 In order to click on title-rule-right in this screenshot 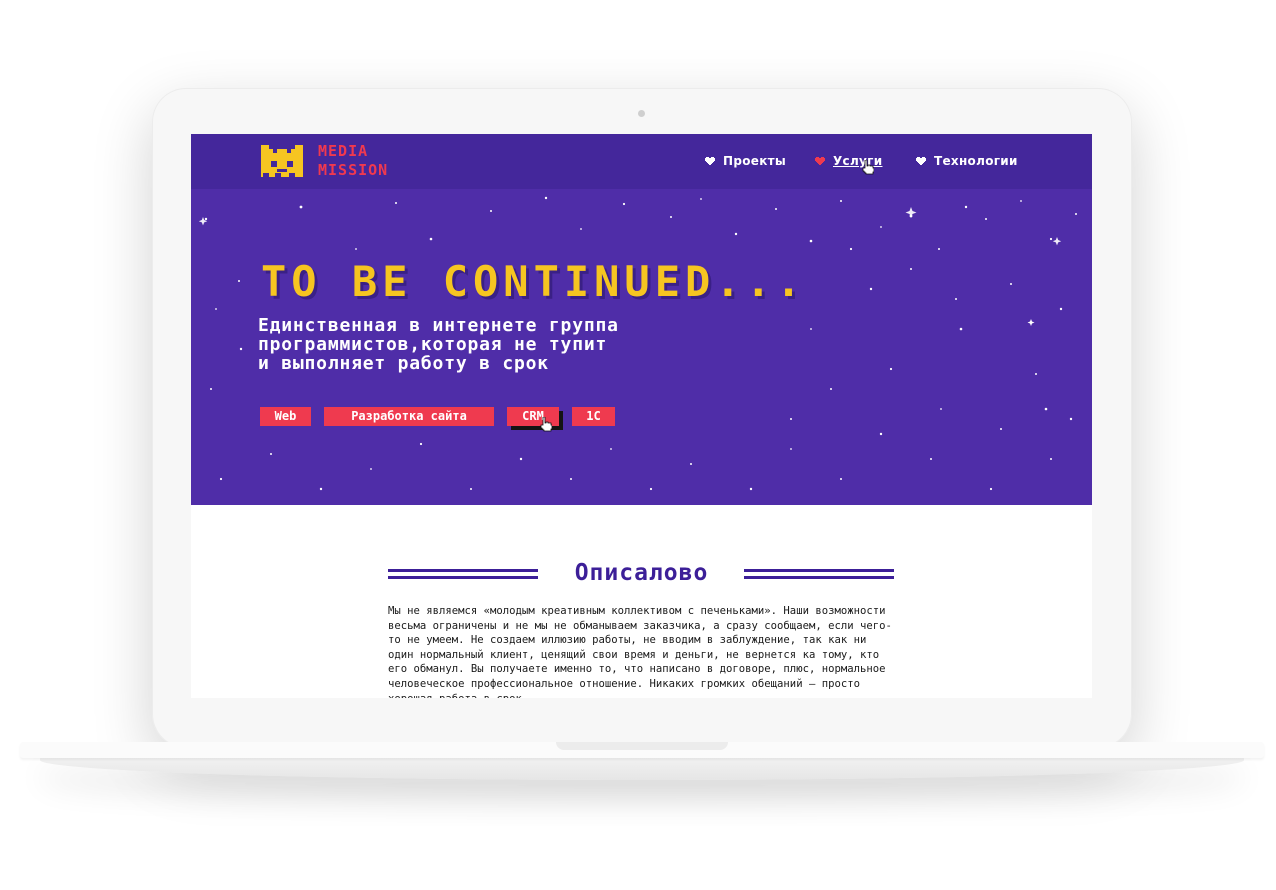, I will do `click(819, 574)`.